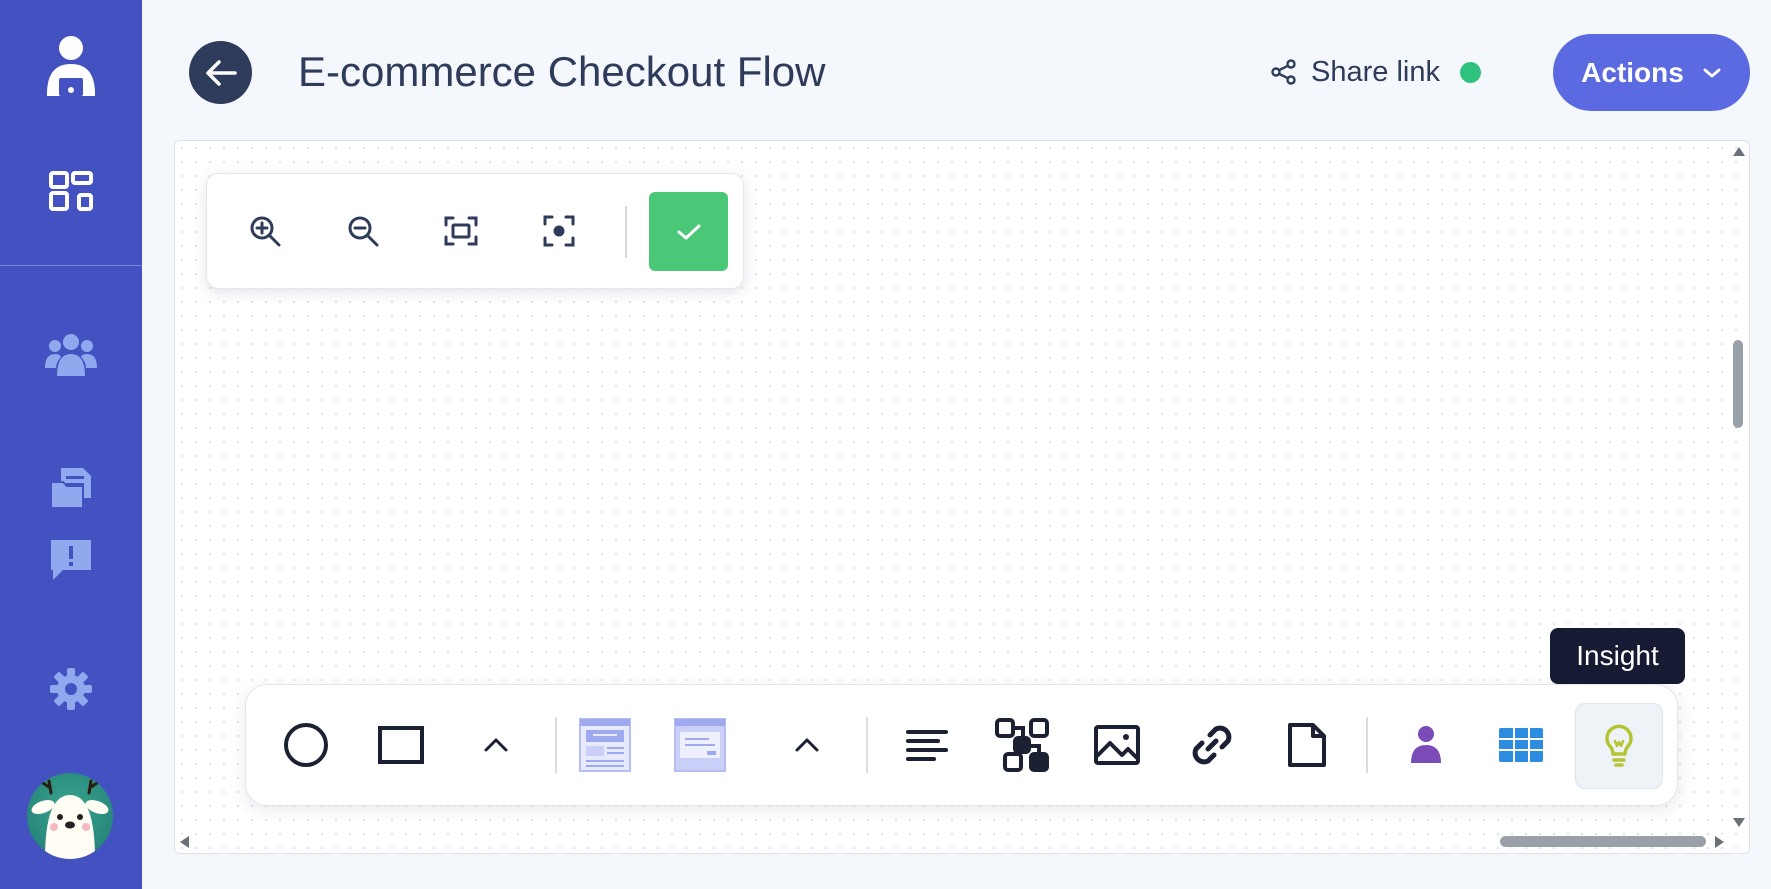  I want to click on expand-shapes-button, so click(496, 745).